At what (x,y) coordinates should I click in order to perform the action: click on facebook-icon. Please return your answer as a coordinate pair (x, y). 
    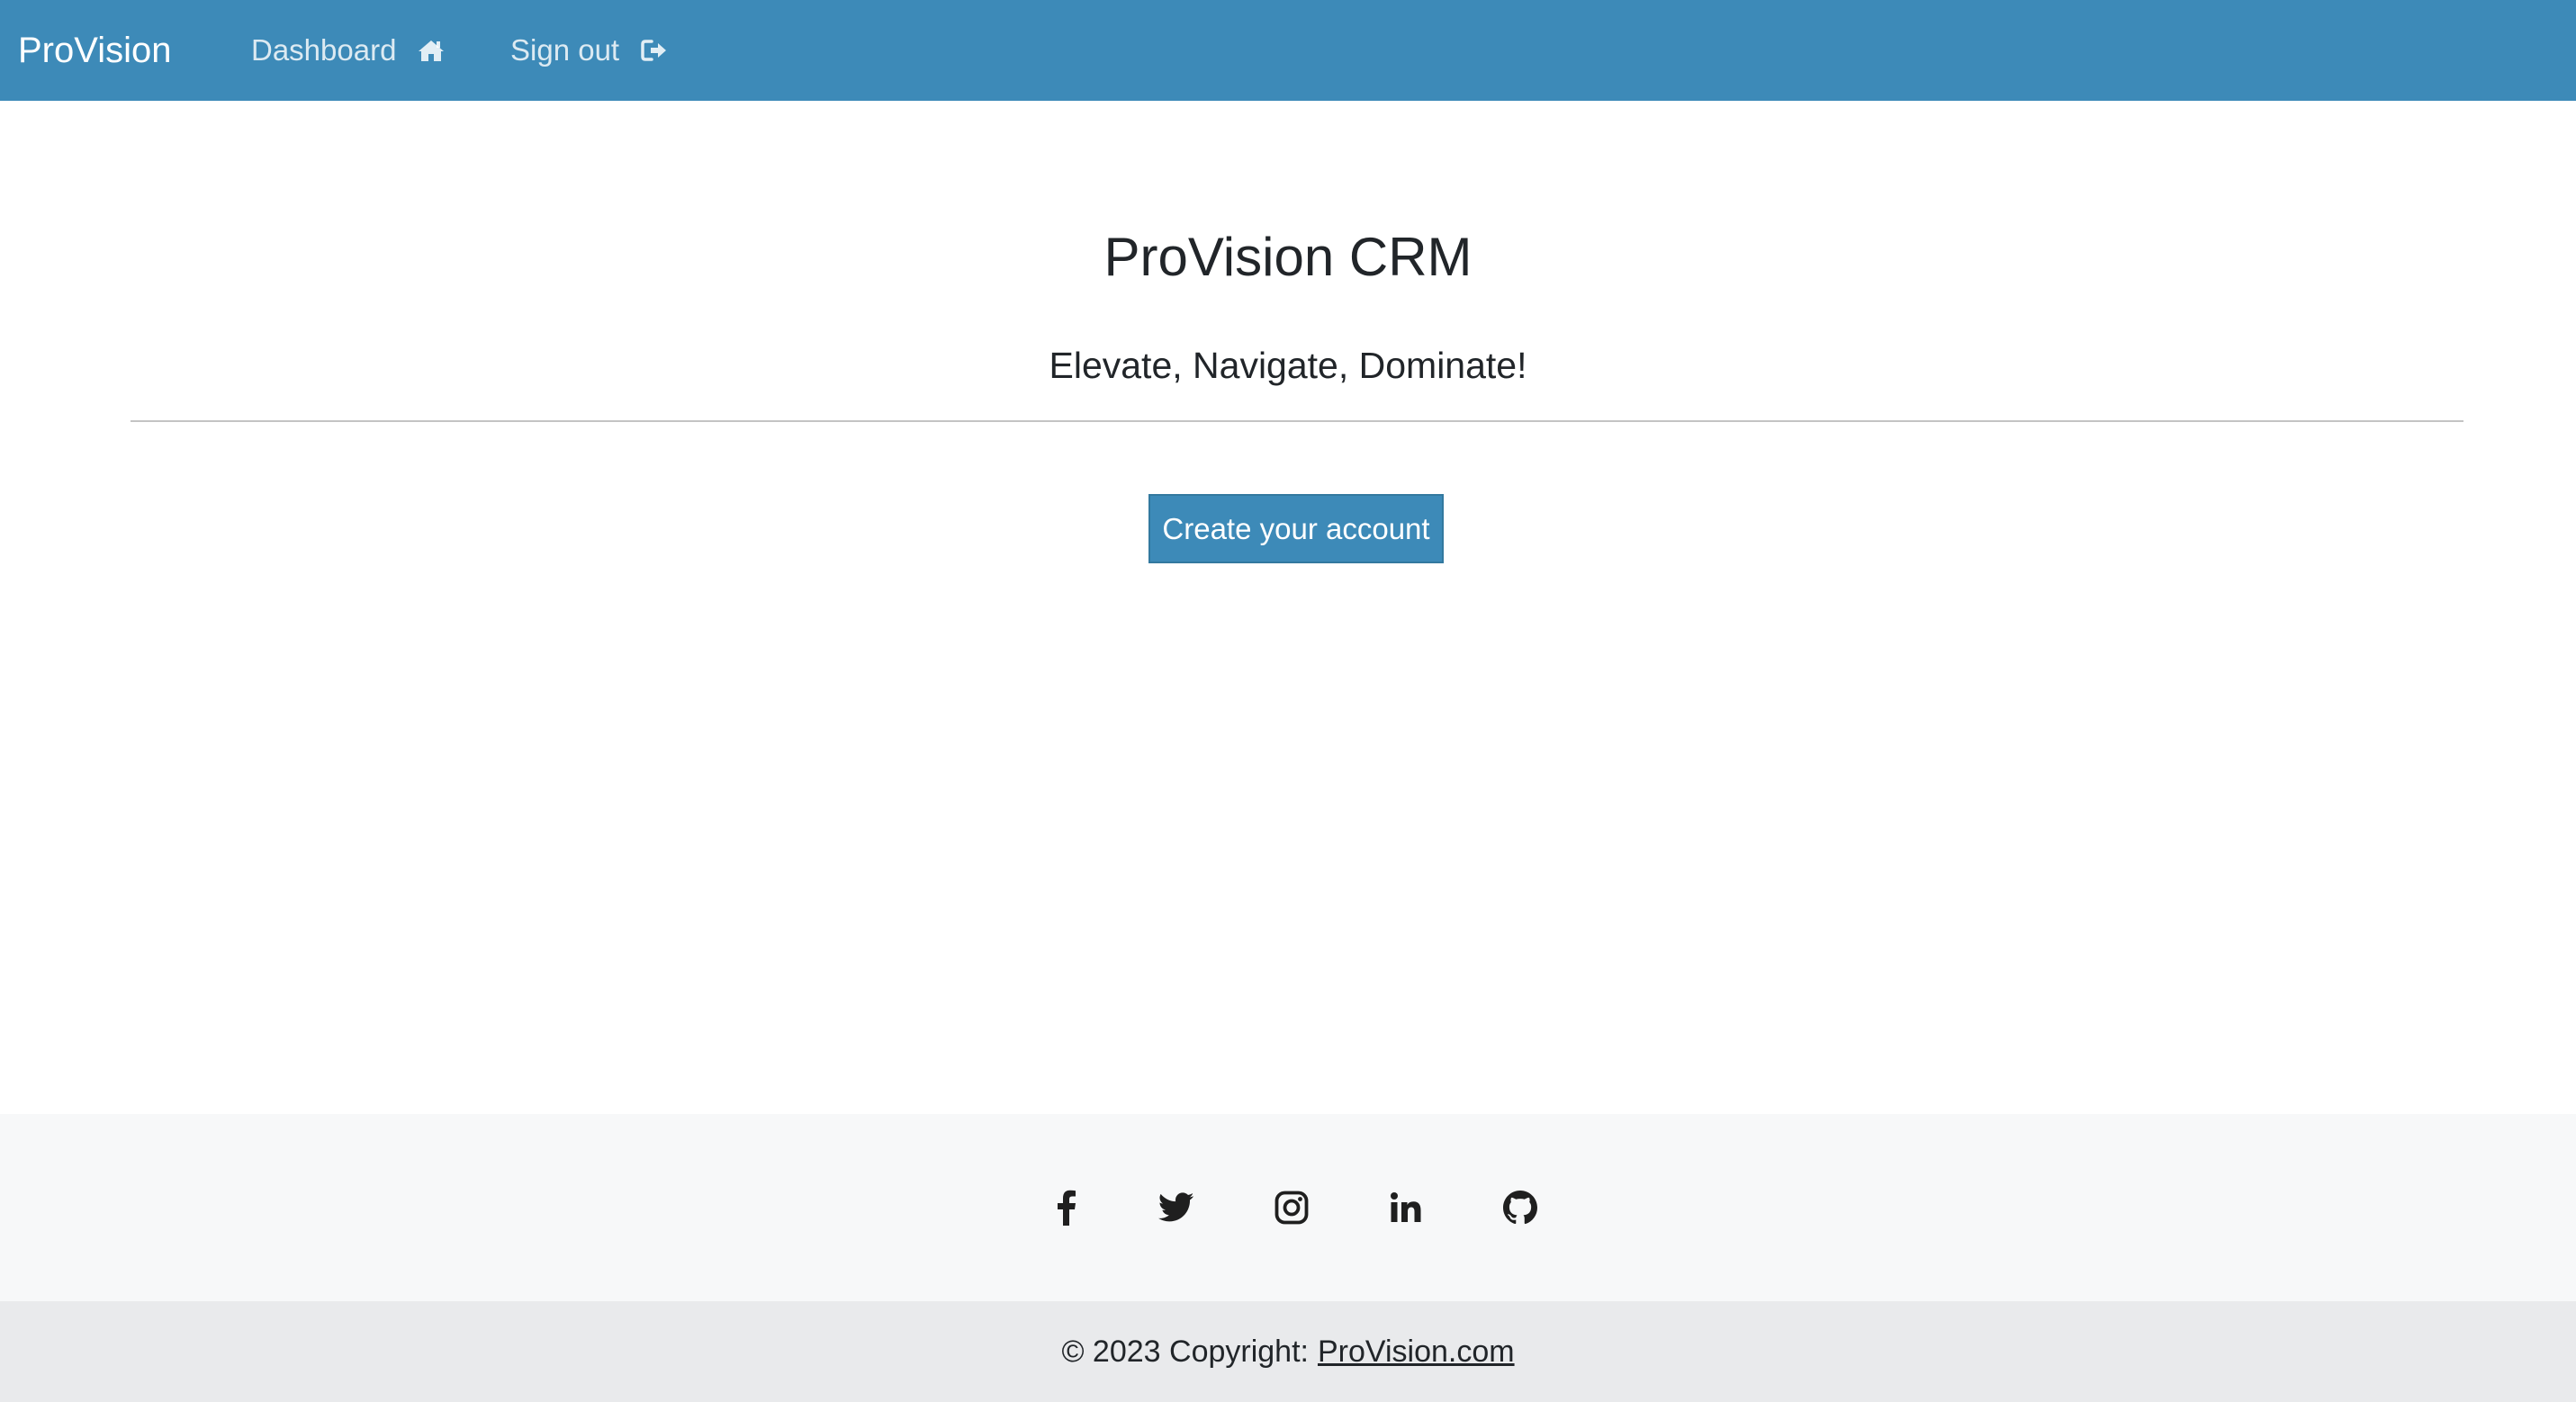
    Looking at the image, I should click on (1066, 1207).